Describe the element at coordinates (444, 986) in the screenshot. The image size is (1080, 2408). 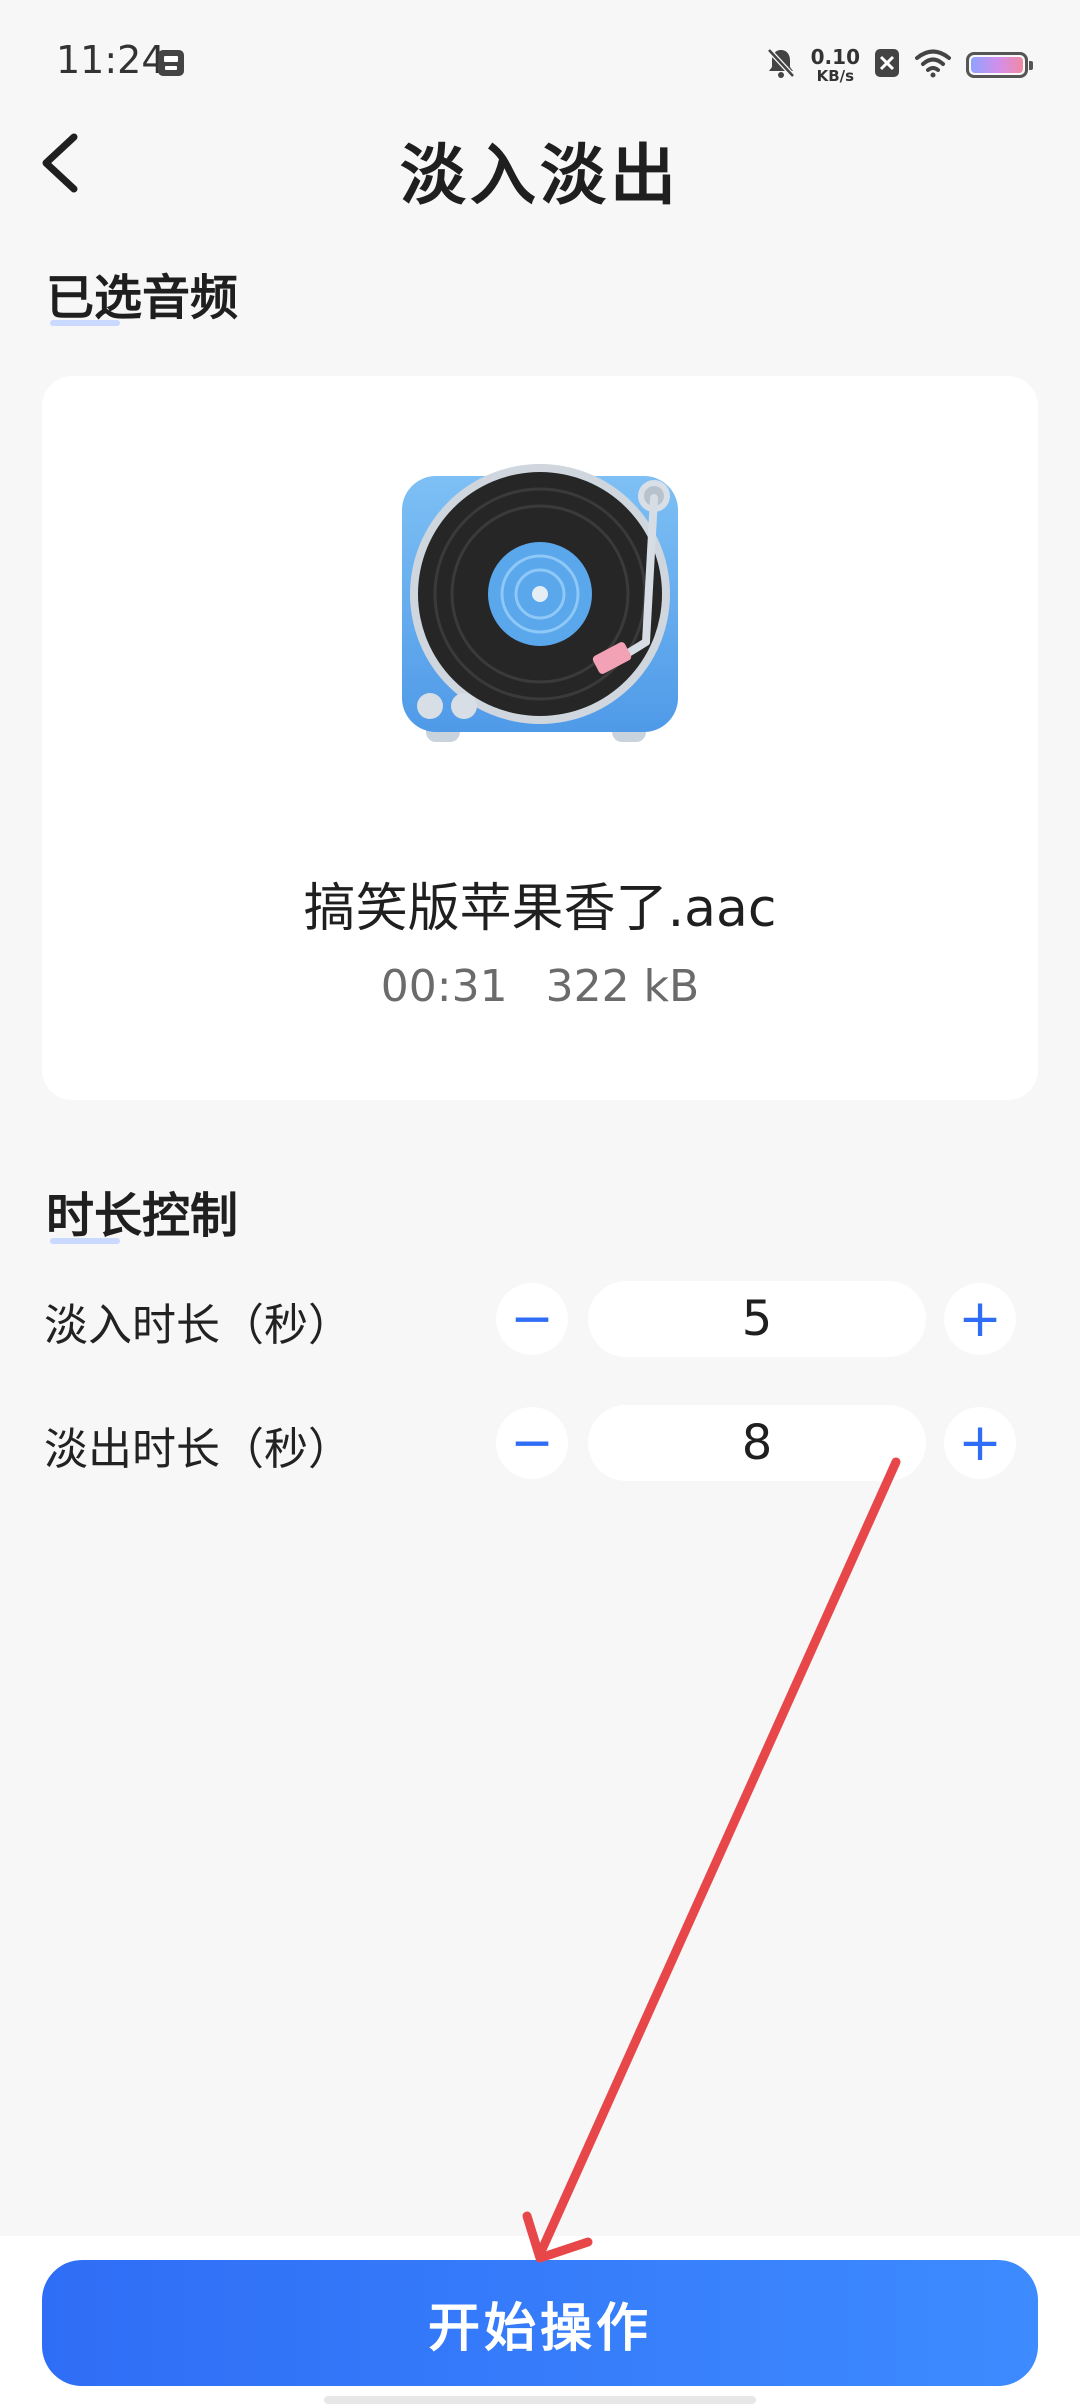
I see `file-duration: 00:31` at that location.